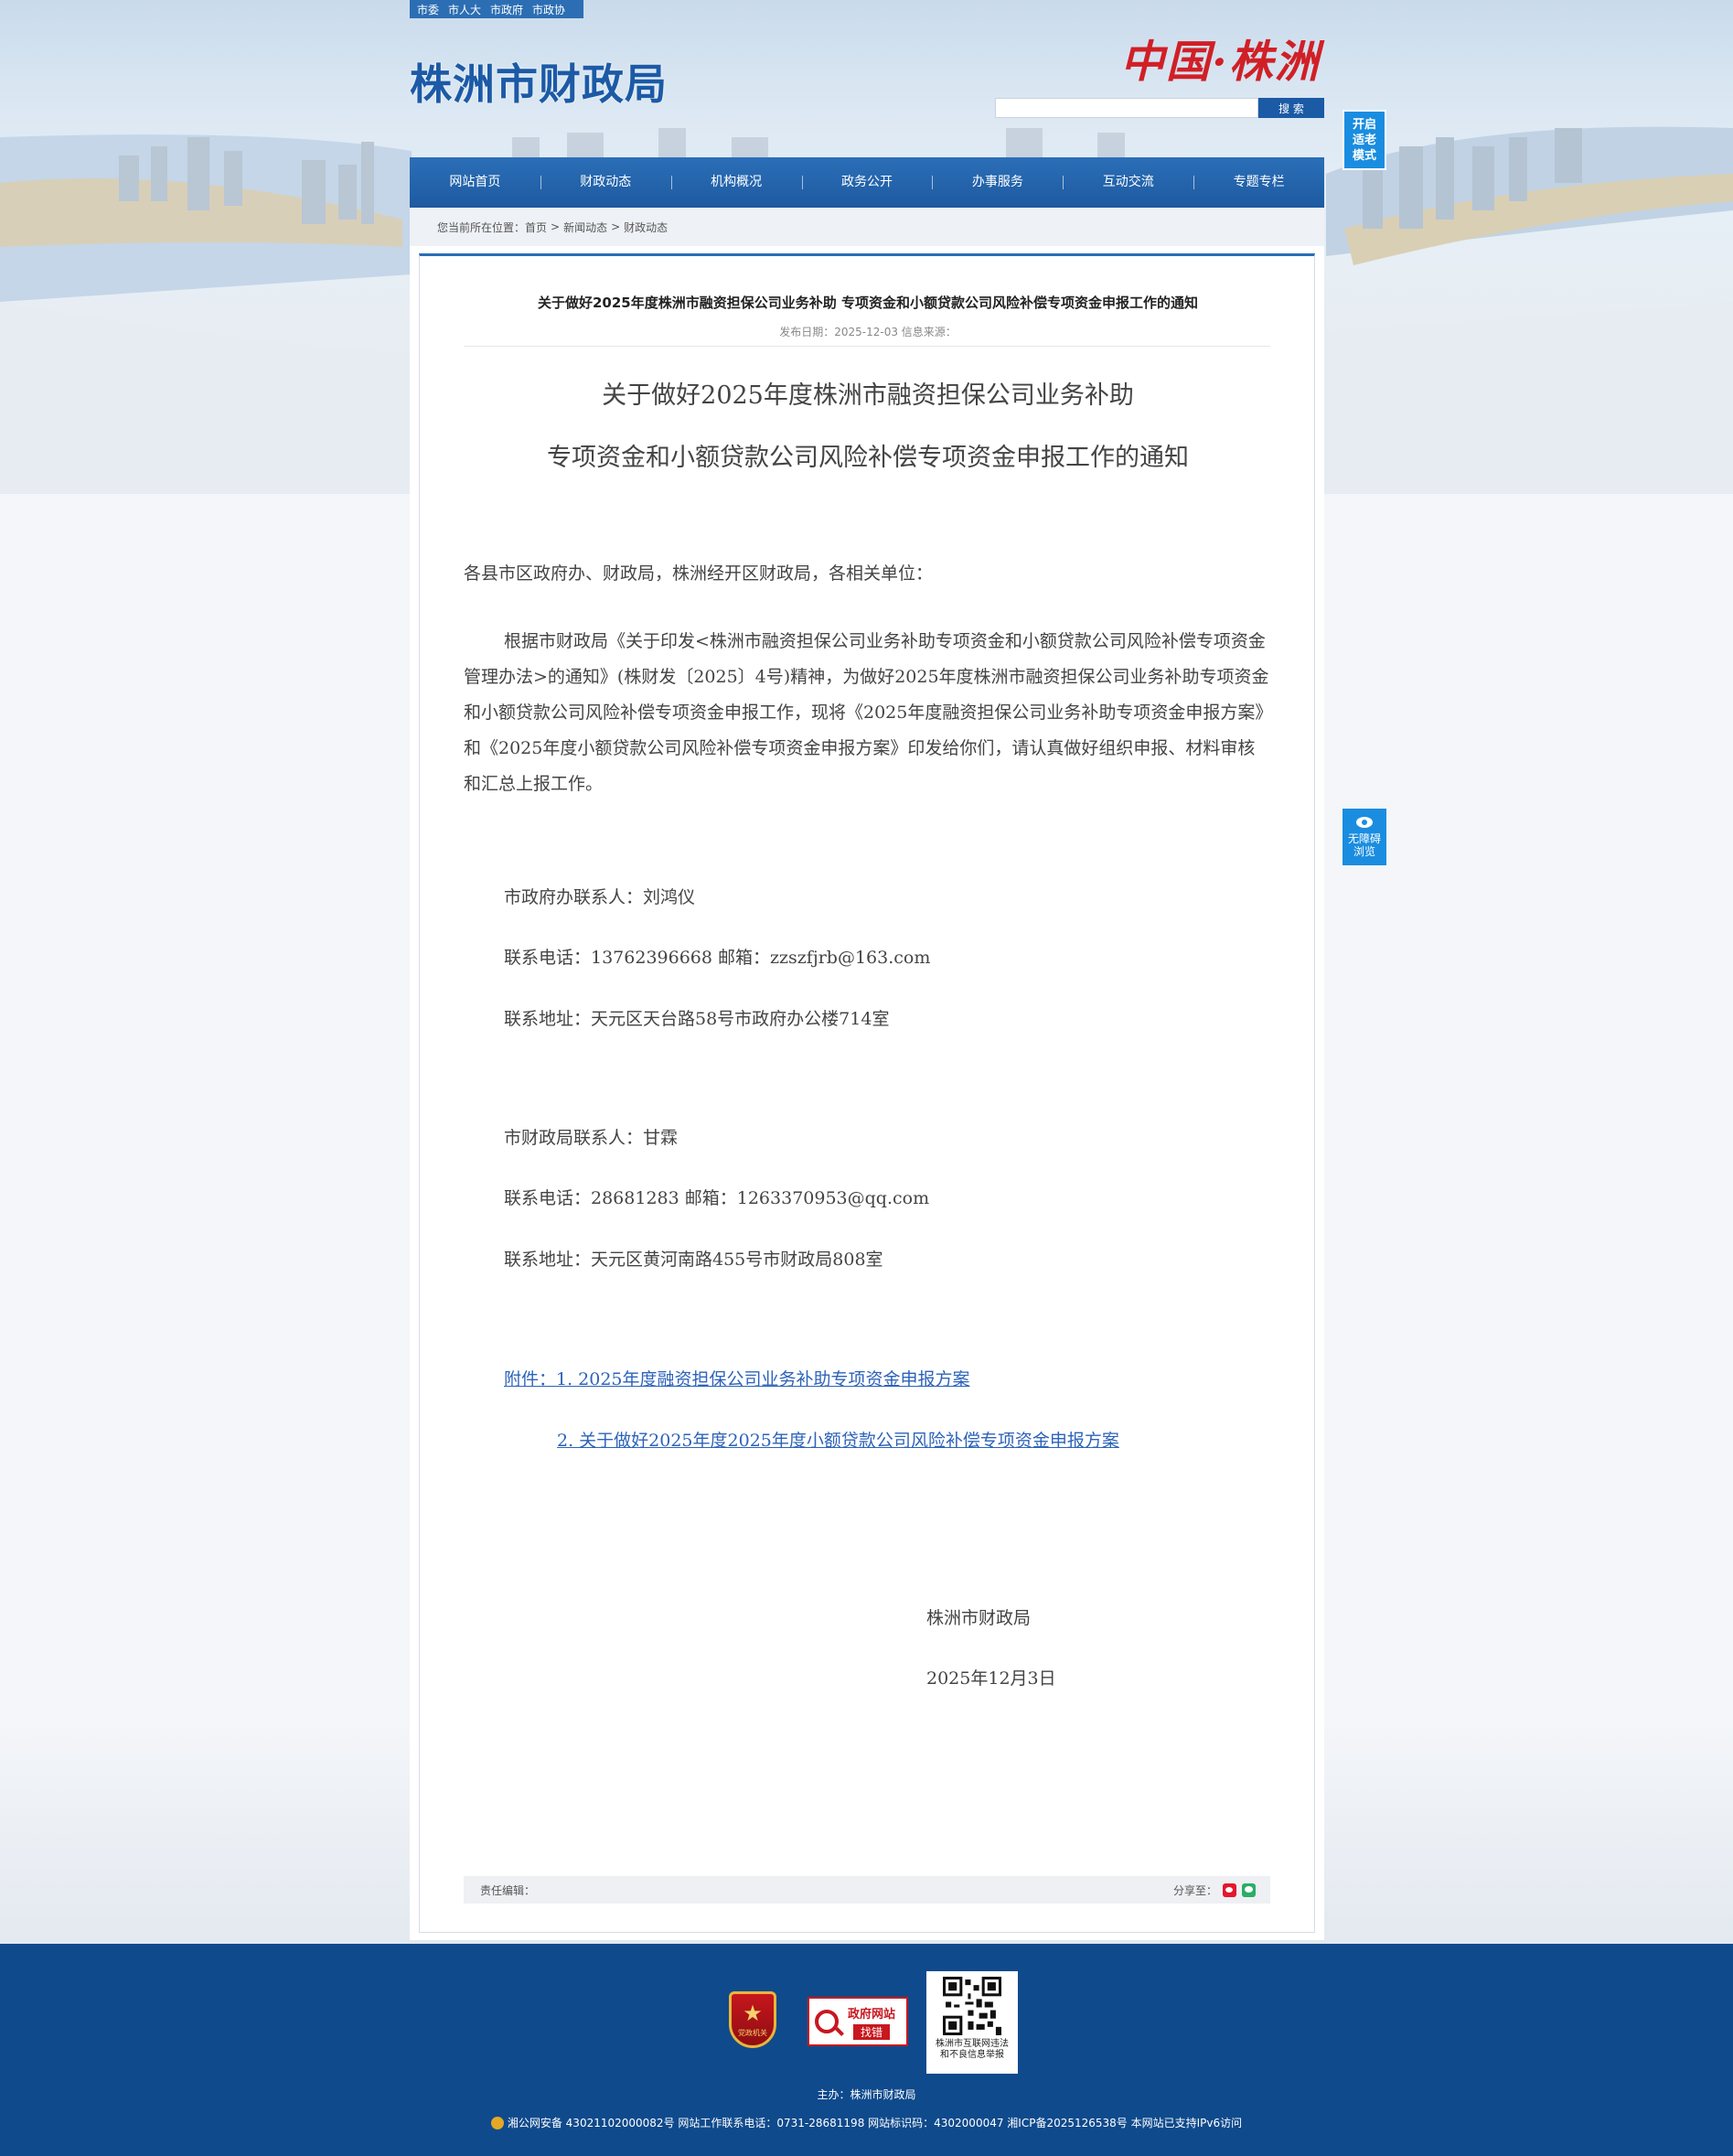  Describe the element at coordinates (481, 227) in the screenshot. I see `breadcrumb-prefix: 您当前所在位置：` at that location.